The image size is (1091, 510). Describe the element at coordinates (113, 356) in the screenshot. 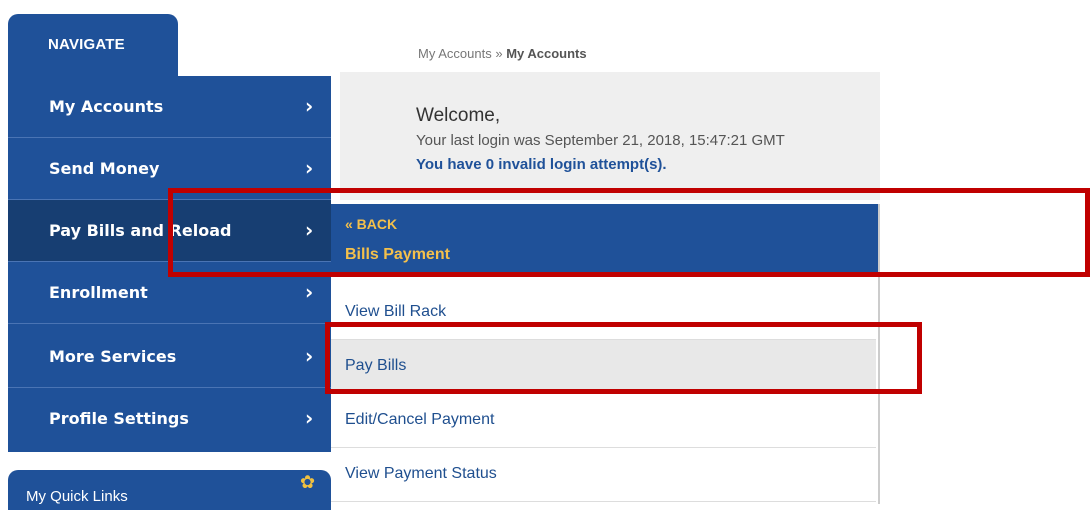

I see `sidebar-item-label: More Services` at that location.